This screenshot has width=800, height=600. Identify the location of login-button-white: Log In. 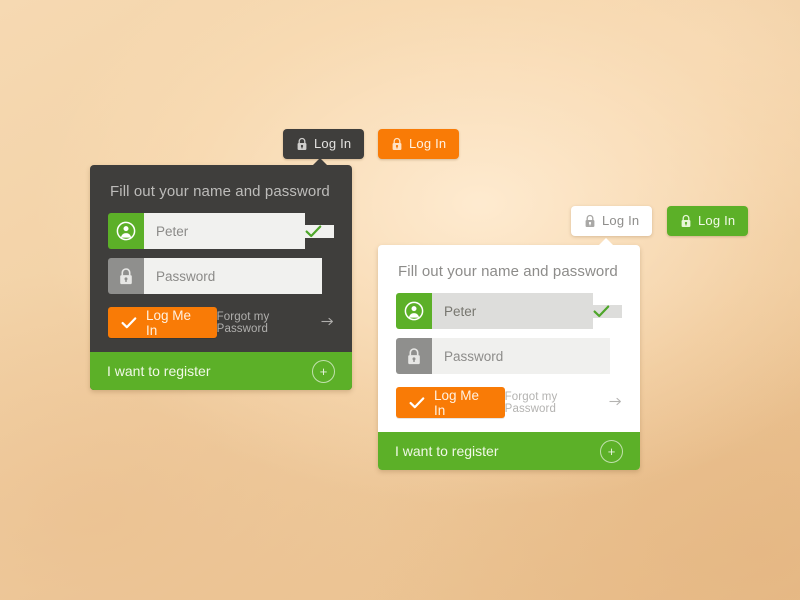
(612, 221).